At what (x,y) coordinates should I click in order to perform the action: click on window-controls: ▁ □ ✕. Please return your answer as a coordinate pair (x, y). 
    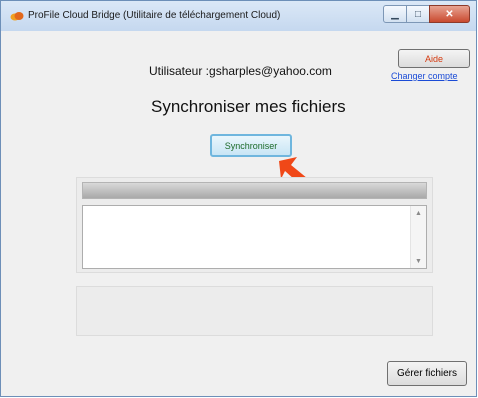
    Looking at the image, I should click on (426, 15).